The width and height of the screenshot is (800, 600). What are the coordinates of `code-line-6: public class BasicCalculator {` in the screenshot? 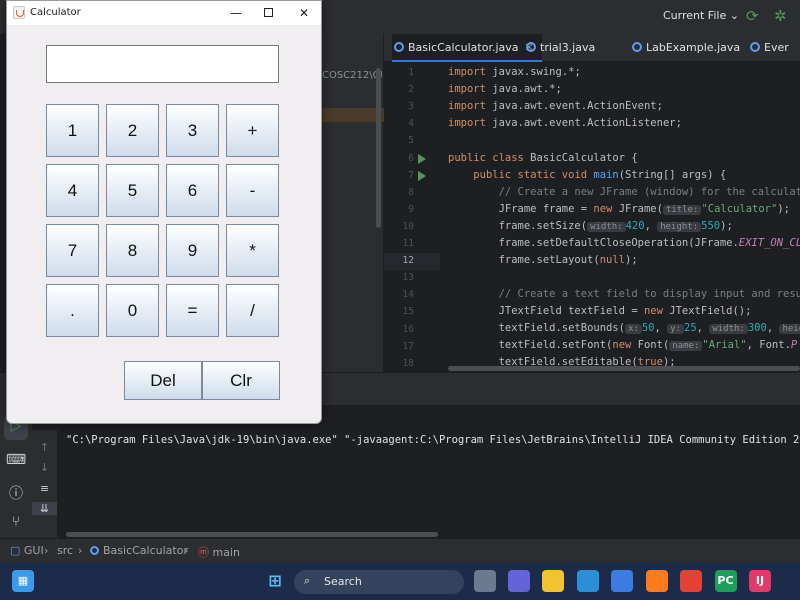 It's located at (543, 158).